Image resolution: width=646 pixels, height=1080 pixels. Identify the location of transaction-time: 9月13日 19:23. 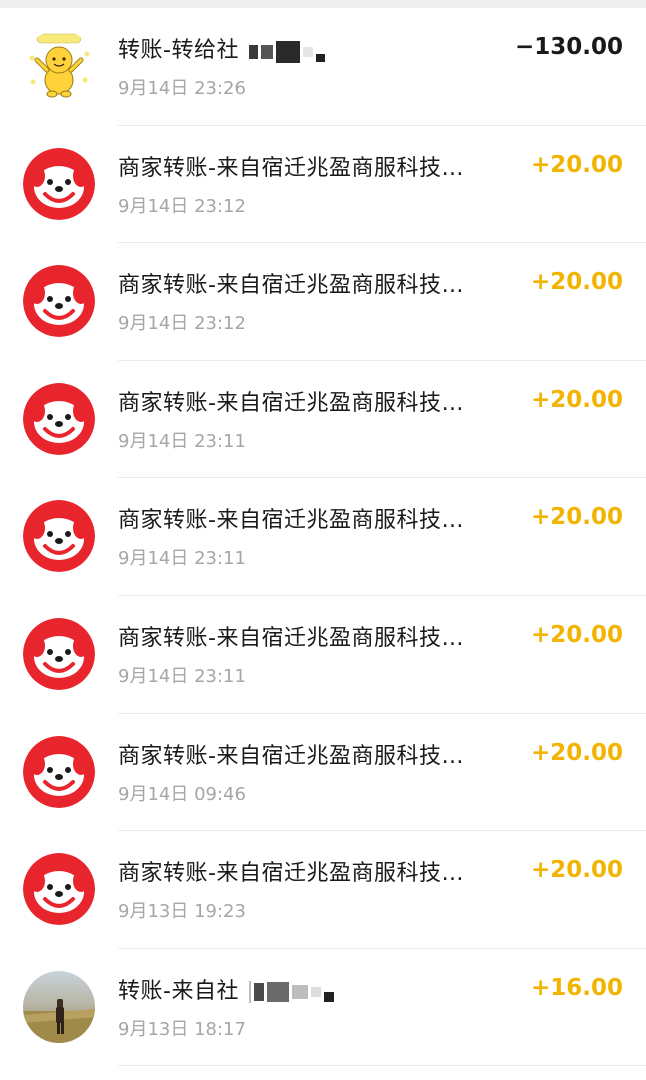
(182, 912).